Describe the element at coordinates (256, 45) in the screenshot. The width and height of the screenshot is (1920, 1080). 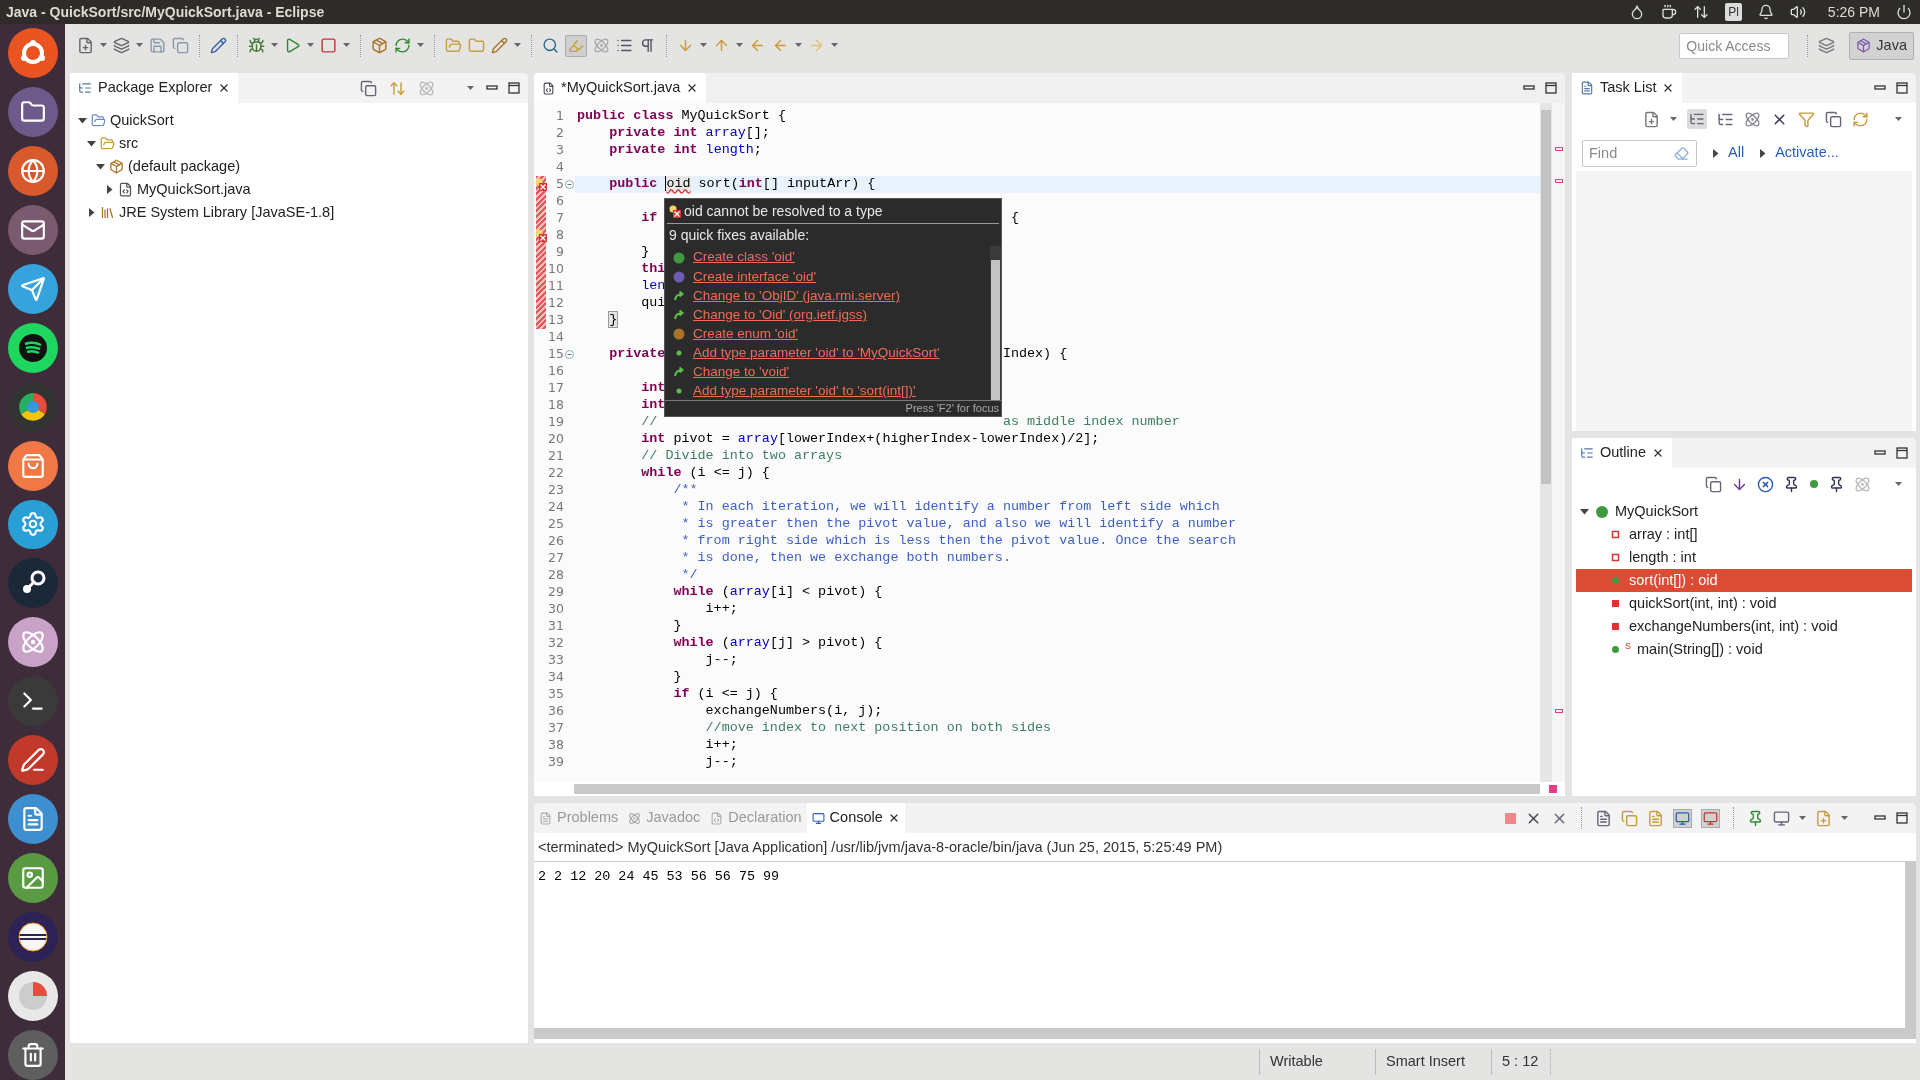
I see `bug-icon` at that location.